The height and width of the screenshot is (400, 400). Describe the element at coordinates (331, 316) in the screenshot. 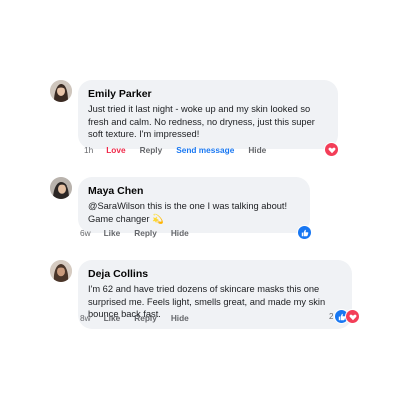

I see `reaction-count: 2` at that location.